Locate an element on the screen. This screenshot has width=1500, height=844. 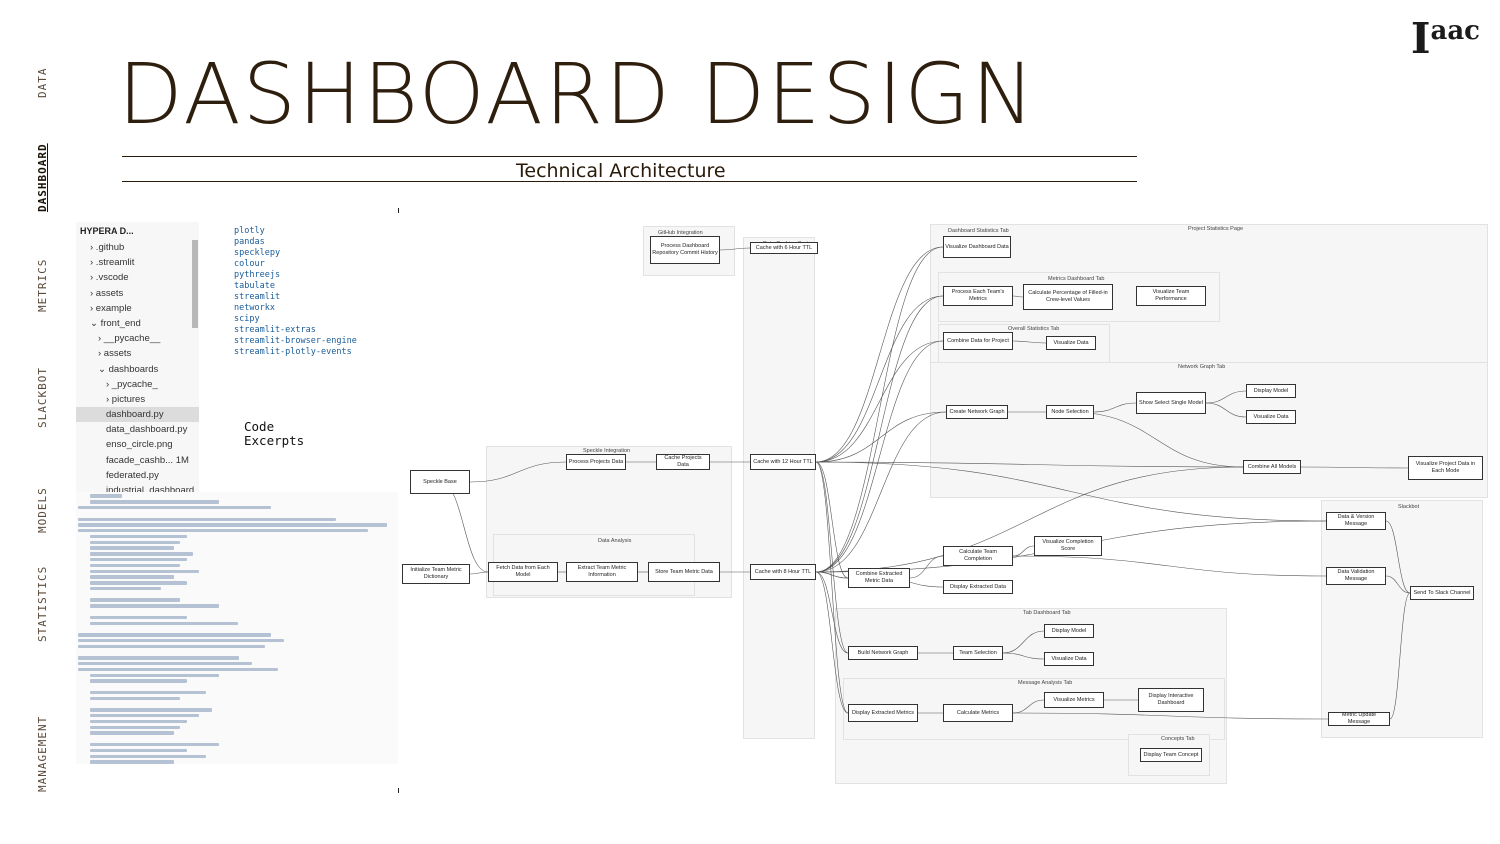
explorer-item: › .streamlit is located at coordinates (137, 262).